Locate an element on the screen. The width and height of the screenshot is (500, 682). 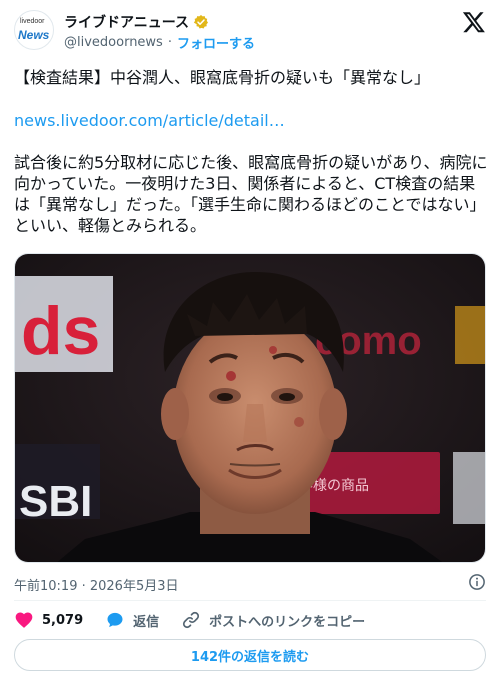
reply-button: 返信 is located at coordinates (132, 620).